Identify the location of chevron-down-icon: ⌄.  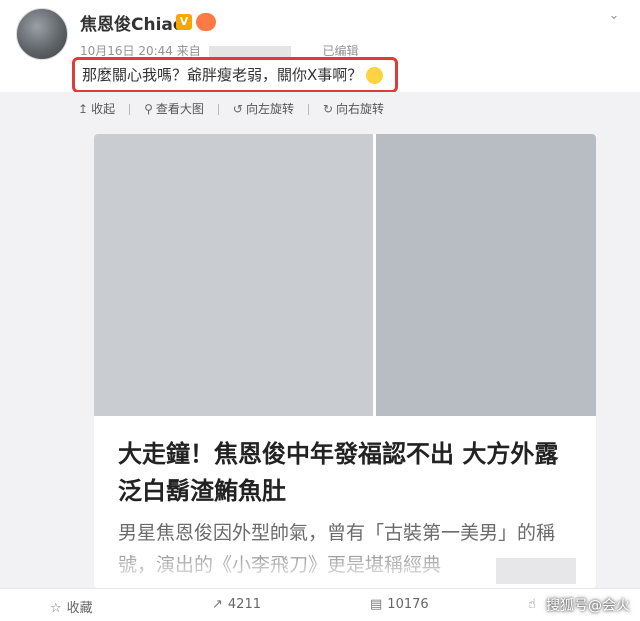
(614, 16).